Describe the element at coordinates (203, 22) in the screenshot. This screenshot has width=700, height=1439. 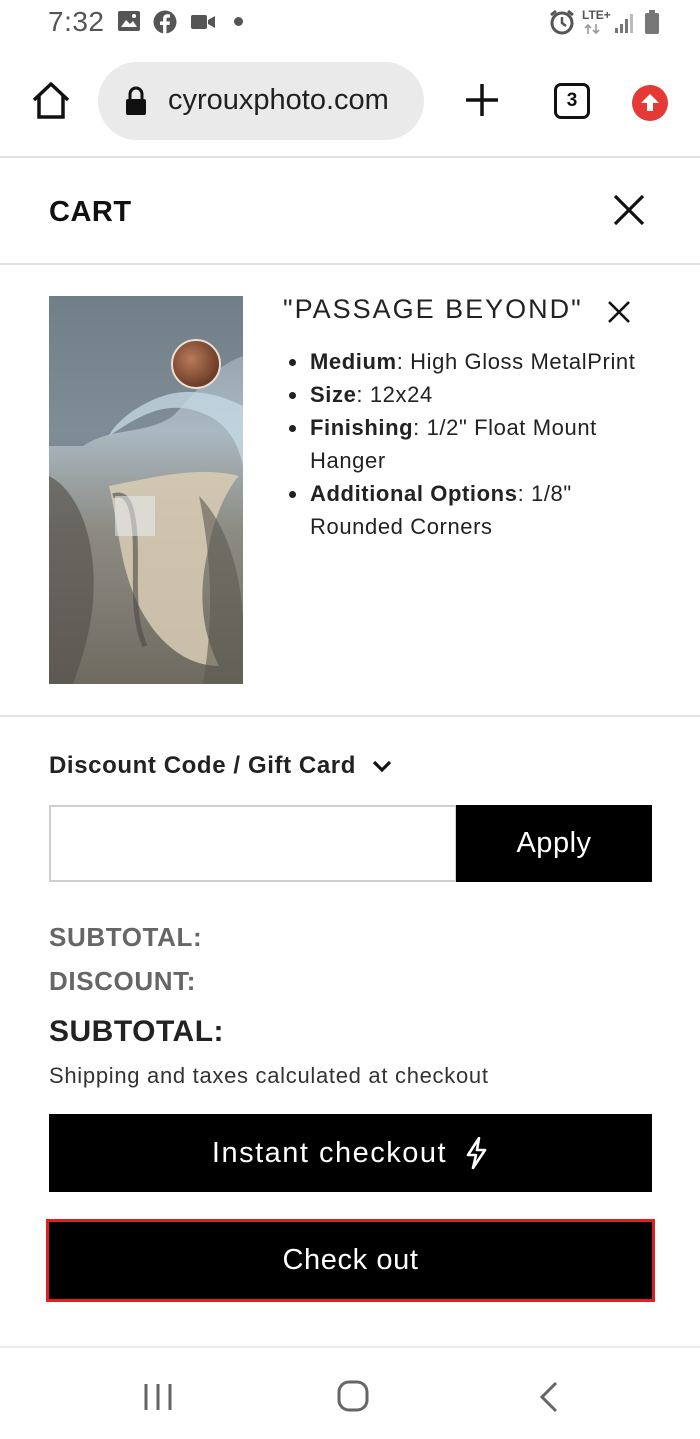
I see `video-icon` at that location.